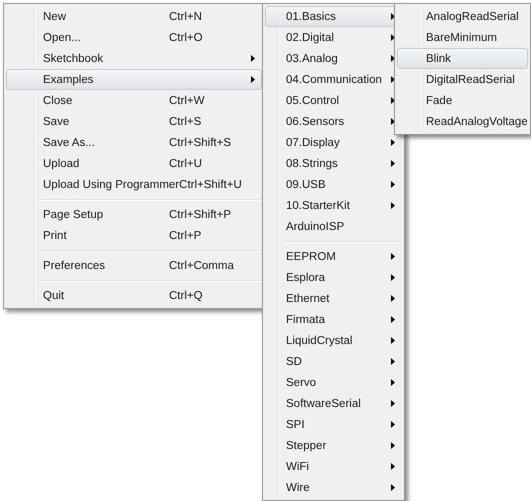  I want to click on menu-item: ArduinoISP, so click(333, 226).